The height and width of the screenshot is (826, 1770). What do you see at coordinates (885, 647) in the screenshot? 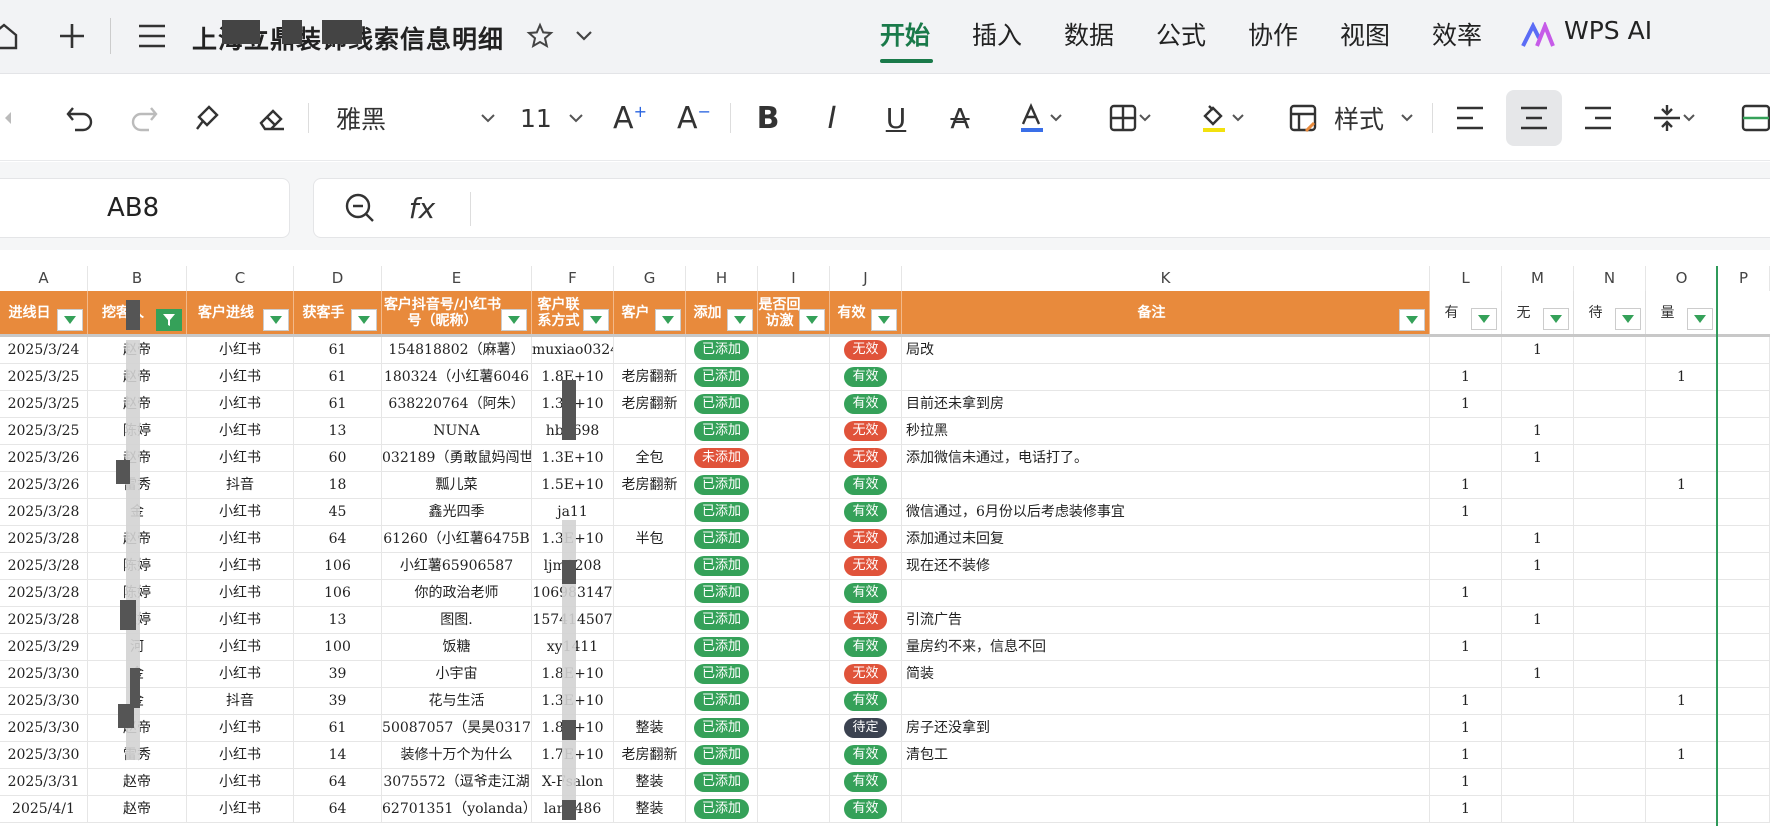
I see `table-row: 2025/3/29河小红书100饭糖xy1411已添加有效量房约不来，信息不回1` at bounding box center [885, 647].